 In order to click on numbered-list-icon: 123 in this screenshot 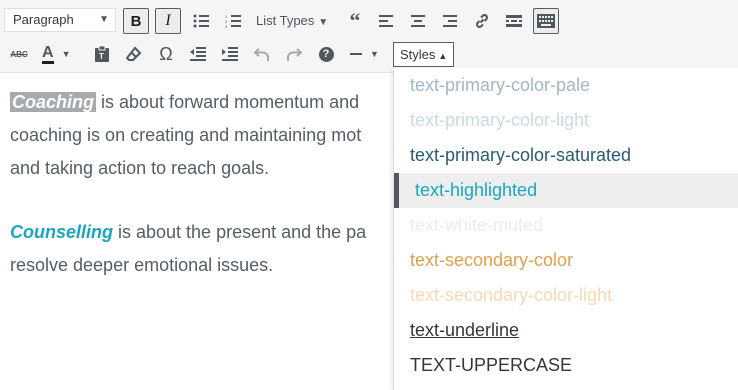, I will do `click(233, 21)`.